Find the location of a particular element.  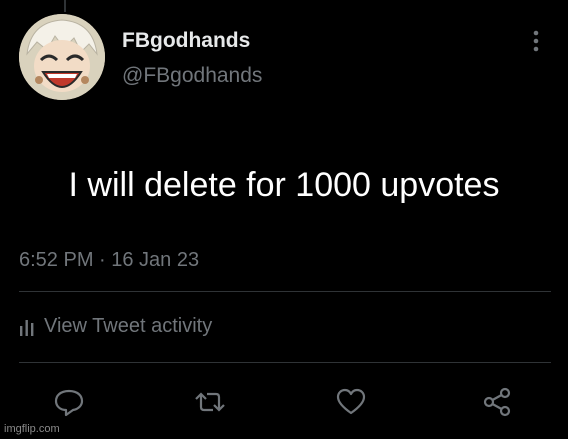

retweet-button is located at coordinates (210, 402).